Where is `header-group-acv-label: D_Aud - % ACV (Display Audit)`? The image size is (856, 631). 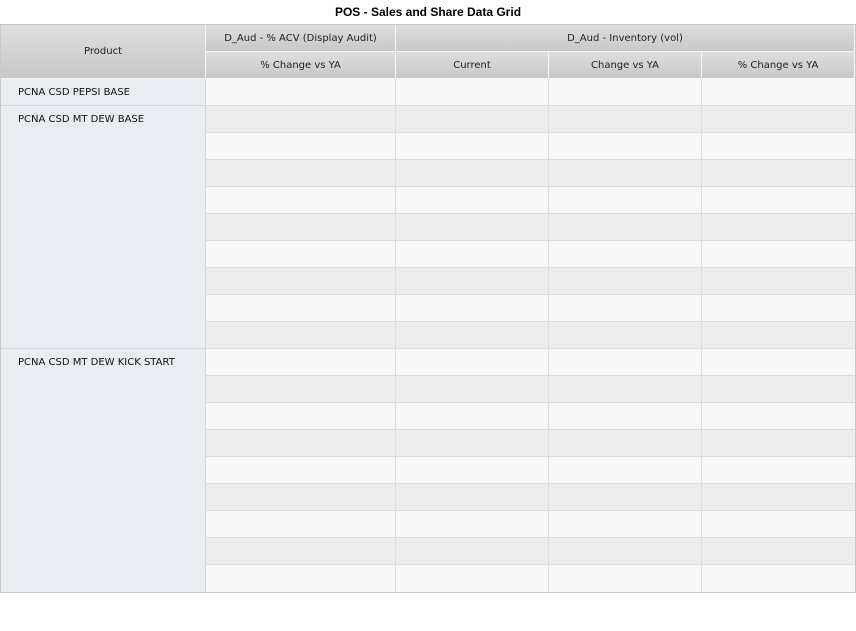 header-group-acv-label: D_Aud - % ACV (Display Audit) is located at coordinates (300, 38).